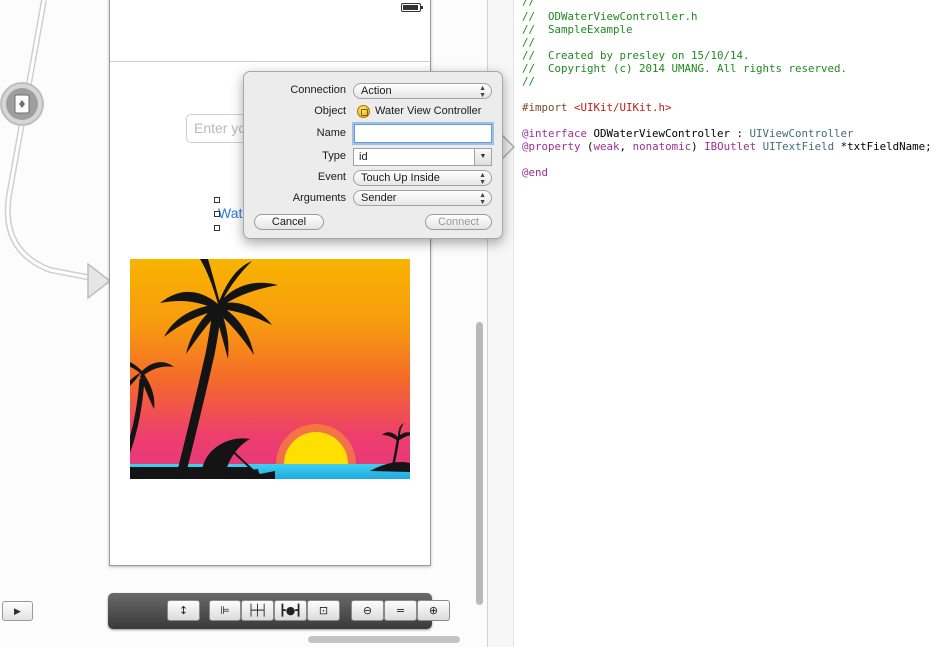  Describe the element at coordinates (623, 107) in the screenshot. I see `code-token: <UIKit/UIKit.h>` at that location.